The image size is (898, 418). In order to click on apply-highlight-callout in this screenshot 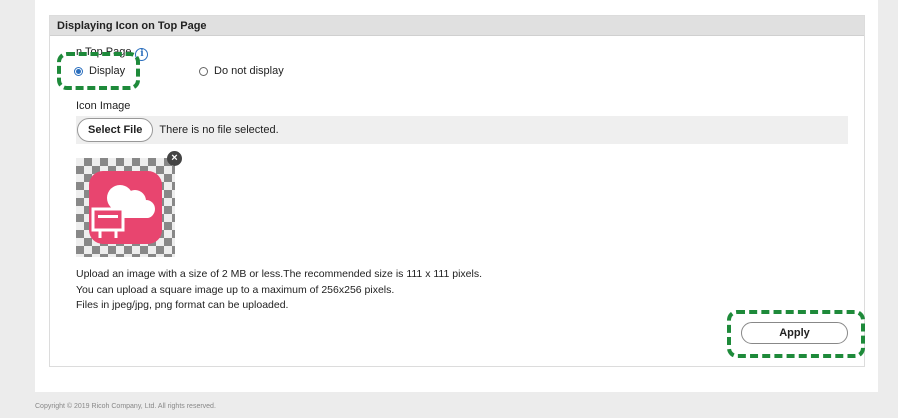, I will do `click(796, 334)`.